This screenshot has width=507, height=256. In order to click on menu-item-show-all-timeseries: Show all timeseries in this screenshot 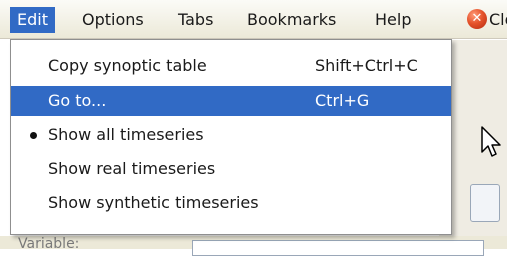, I will do `click(231, 135)`.